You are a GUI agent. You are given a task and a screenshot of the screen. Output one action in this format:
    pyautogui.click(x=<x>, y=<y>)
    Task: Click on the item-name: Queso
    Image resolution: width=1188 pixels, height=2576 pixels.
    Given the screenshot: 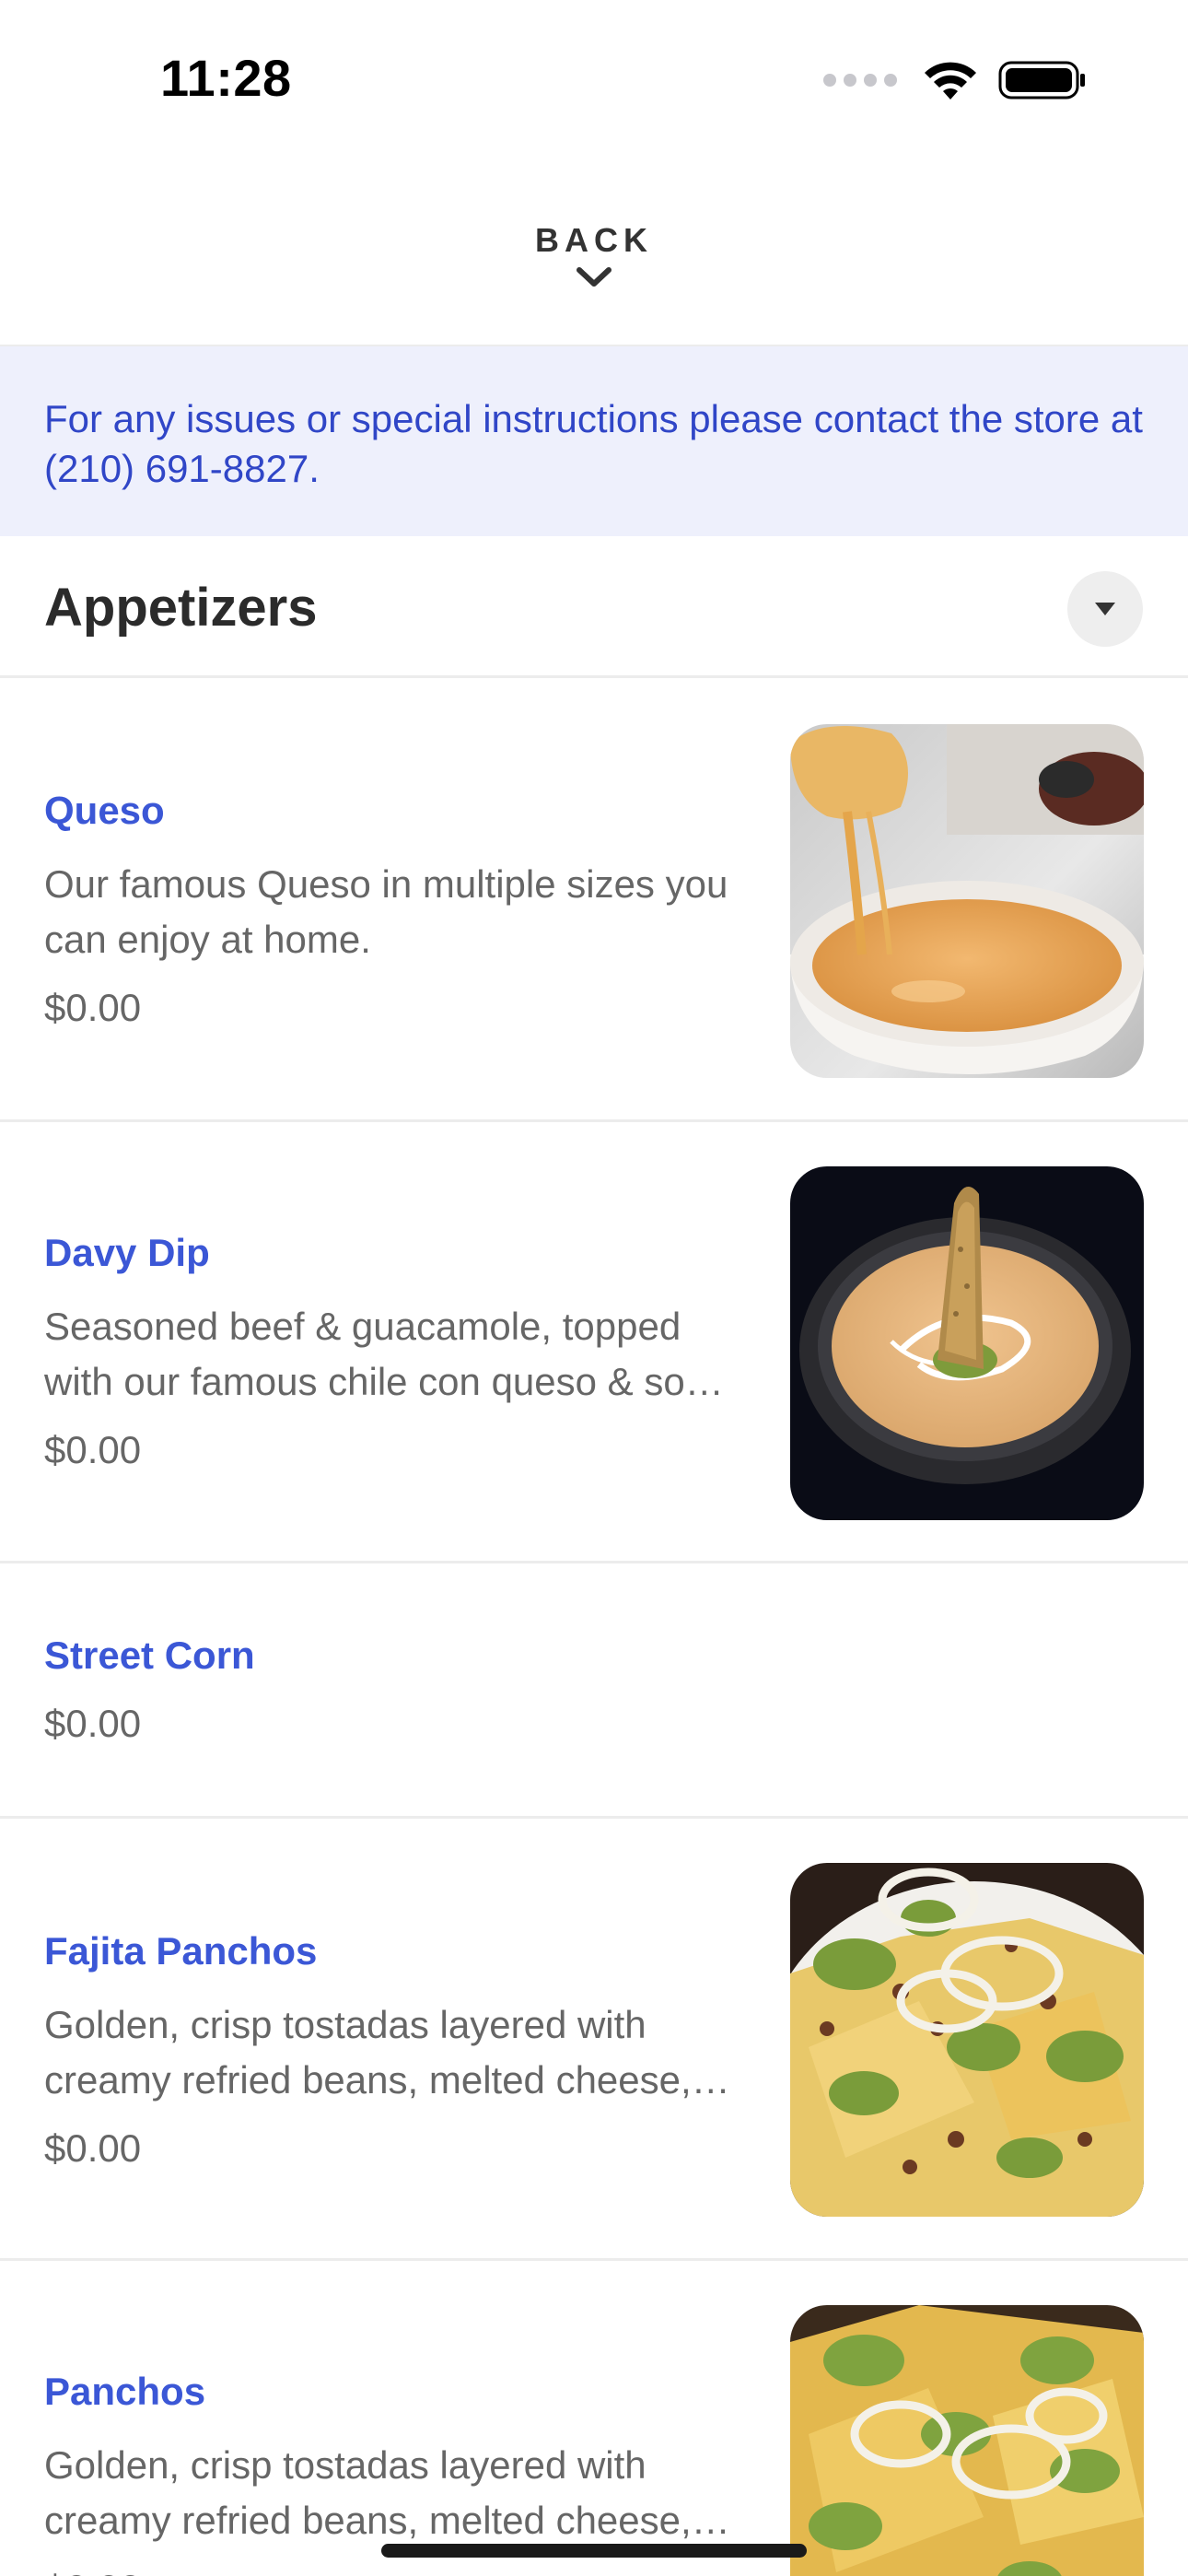 What is the action you would take?
    pyautogui.click(x=105, y=810)
    